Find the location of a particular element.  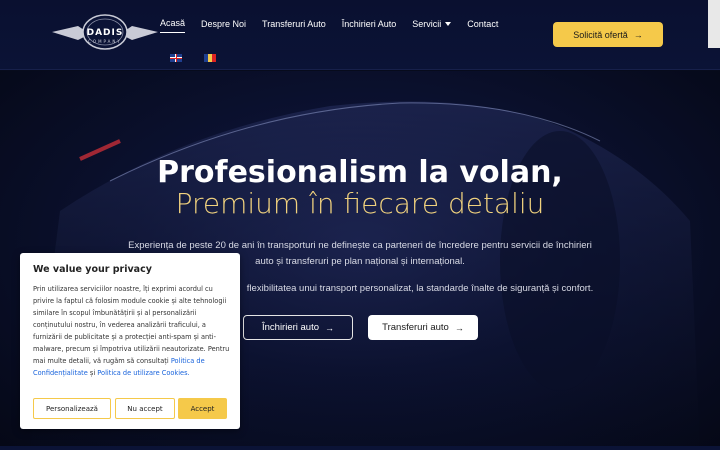

scrollbar is located at coordinates (714, 24).